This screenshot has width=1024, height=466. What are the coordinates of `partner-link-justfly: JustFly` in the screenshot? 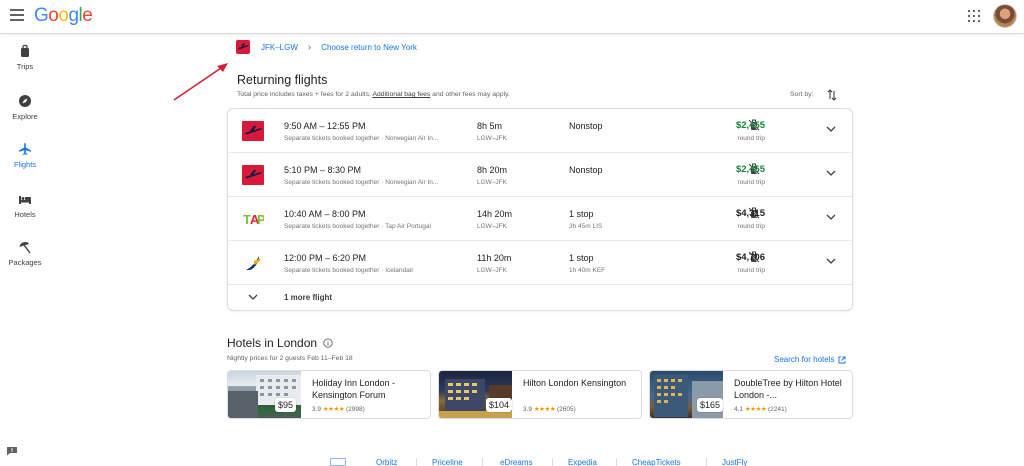 It's located at (734, 462).